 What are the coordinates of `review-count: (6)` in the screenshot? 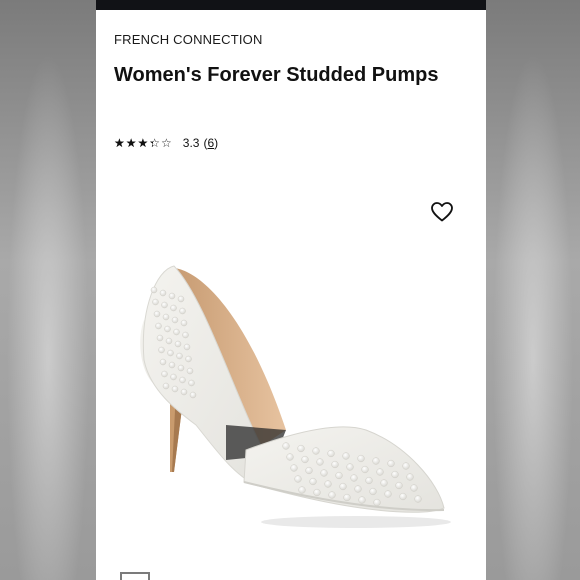 It's located at (210, 143).